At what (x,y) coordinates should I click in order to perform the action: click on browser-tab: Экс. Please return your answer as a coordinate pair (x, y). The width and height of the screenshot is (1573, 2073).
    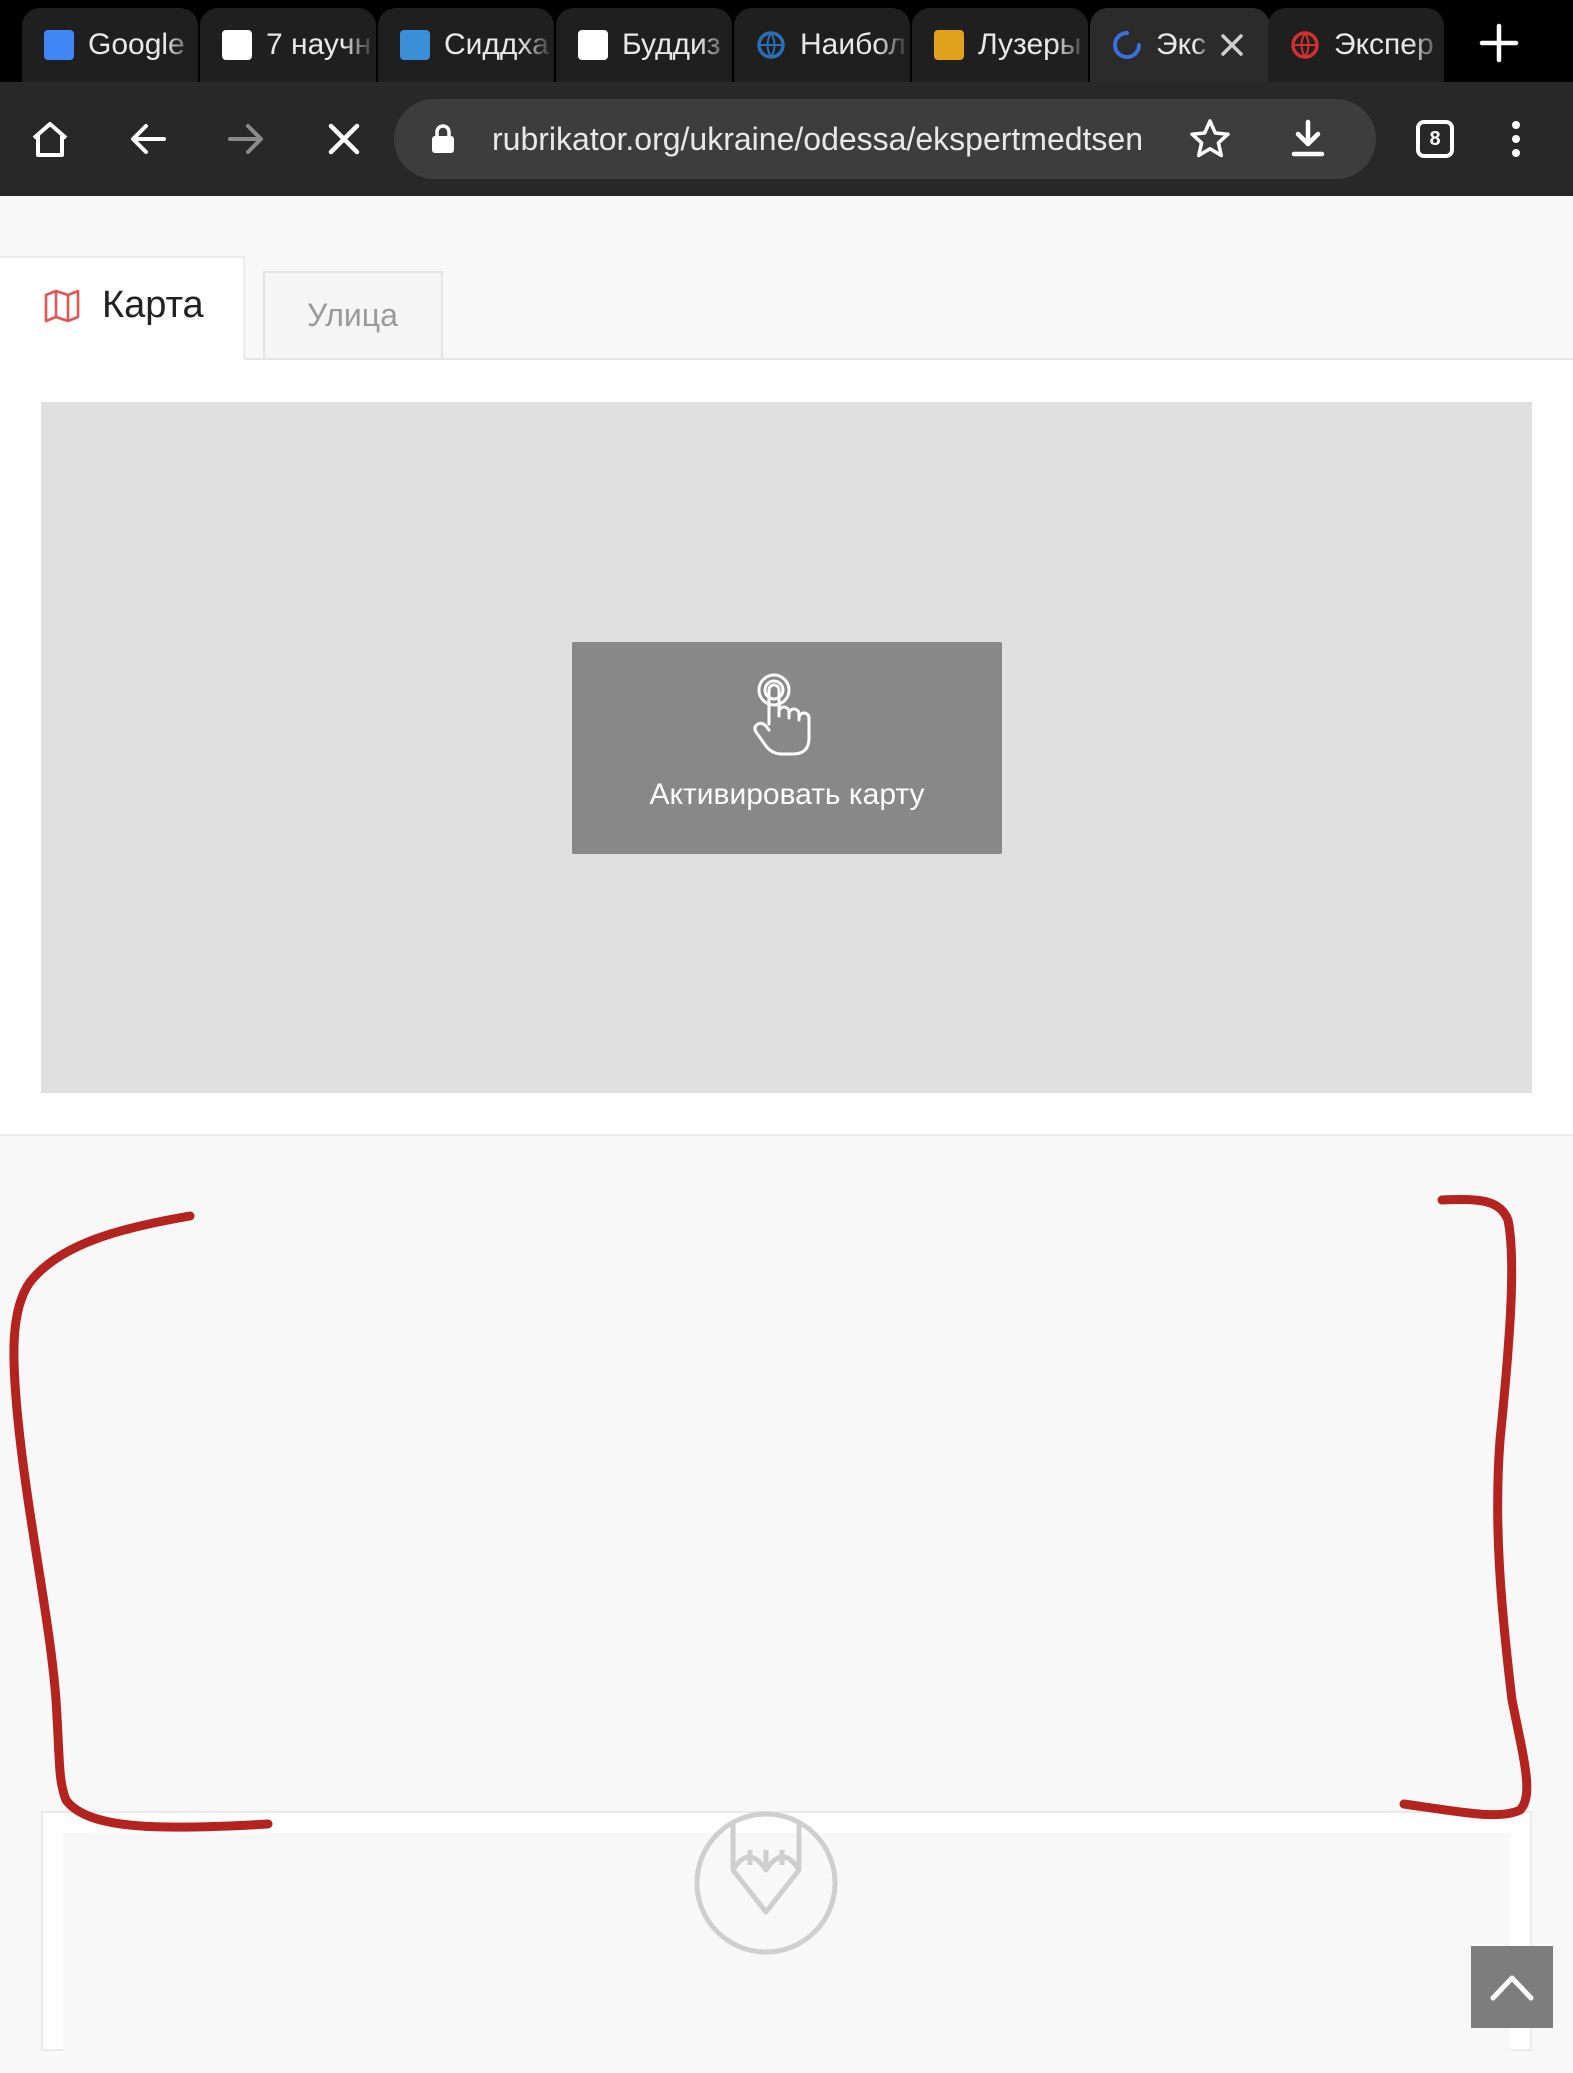
    Looking at the image, I should click on (1180, 45).